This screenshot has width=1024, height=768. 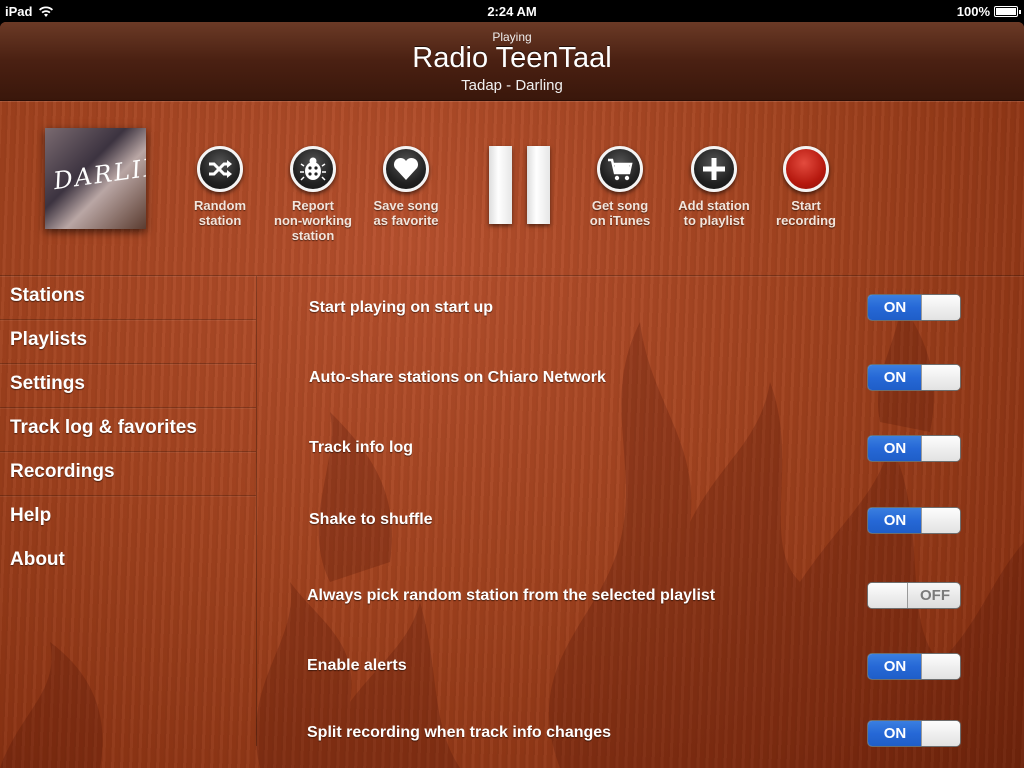 What do you see at coordinates (313, 220) in the screenshot?
I see `control-label-line: non-working` at bounding box center [313, 220].